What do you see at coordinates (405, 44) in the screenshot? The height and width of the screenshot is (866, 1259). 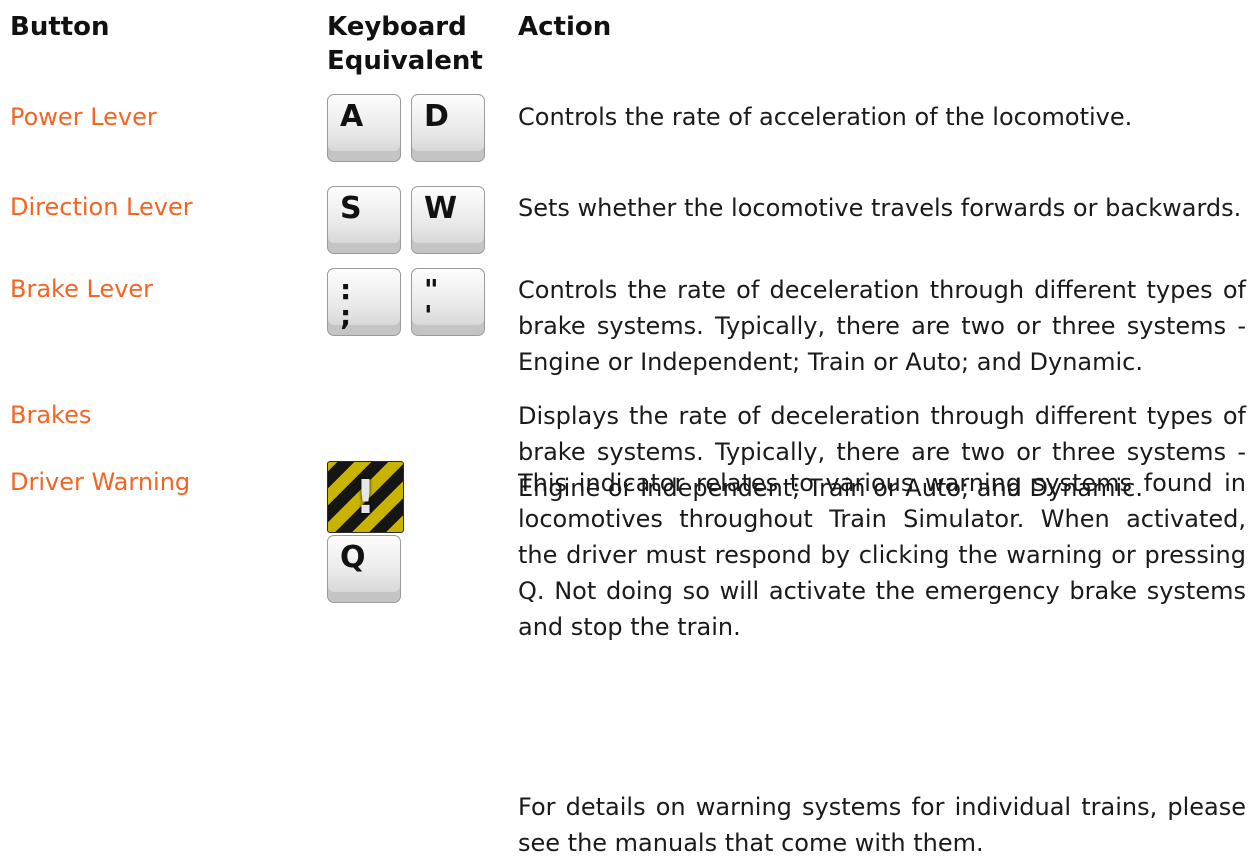 I see `header-keyboard-equivalent: Keyboard Equivalent` at bounding box center [405, 44].